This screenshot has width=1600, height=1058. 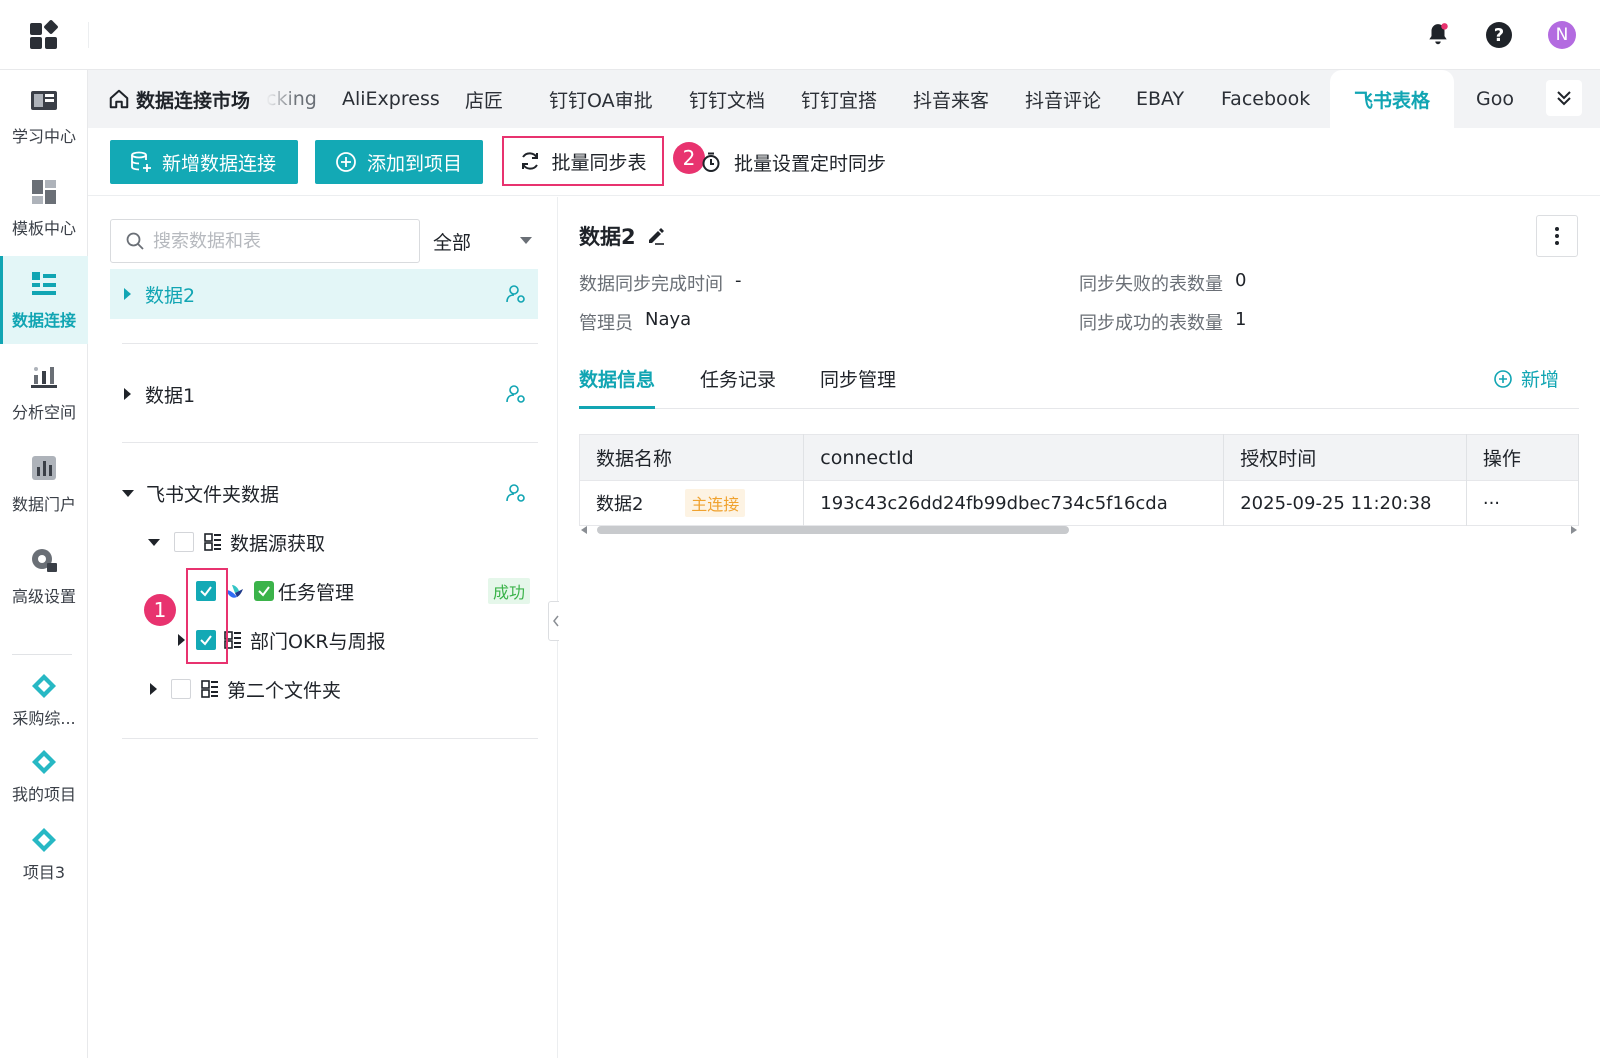 I want to click on tab-dingtalk-oa: 钉钉OA审批, so click(x=601, y=99).